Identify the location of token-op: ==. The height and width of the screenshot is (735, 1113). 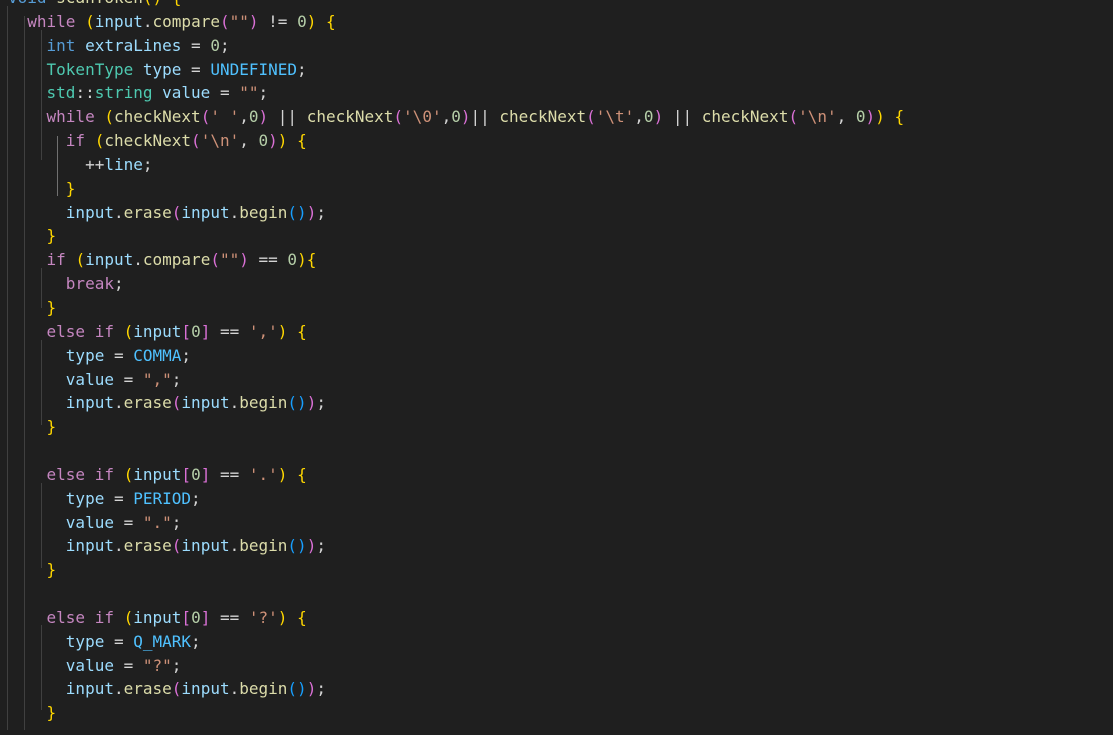
(268, 260).